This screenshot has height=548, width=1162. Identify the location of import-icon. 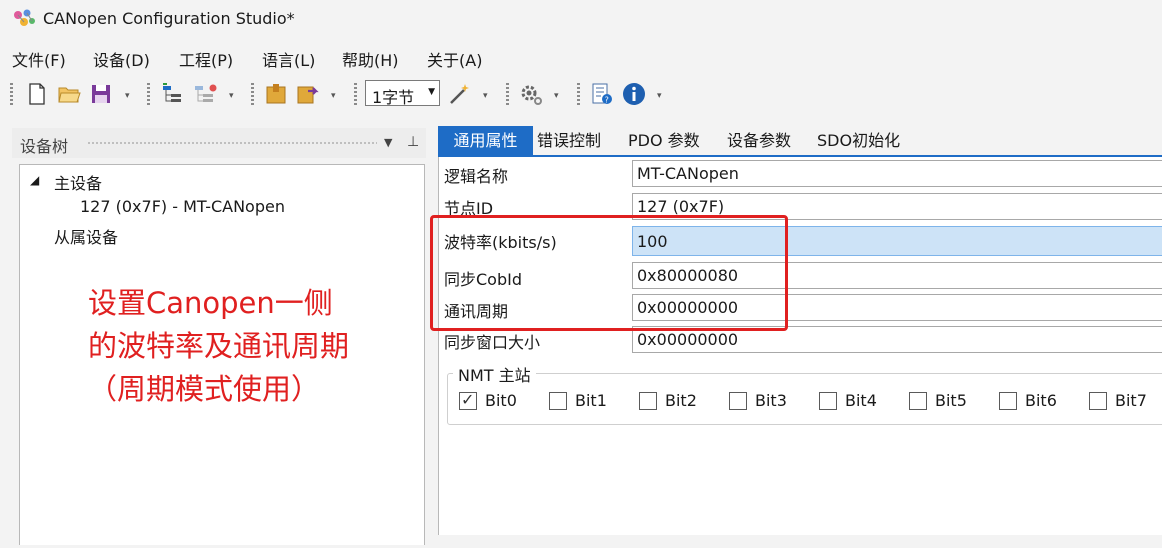
(276, 94).